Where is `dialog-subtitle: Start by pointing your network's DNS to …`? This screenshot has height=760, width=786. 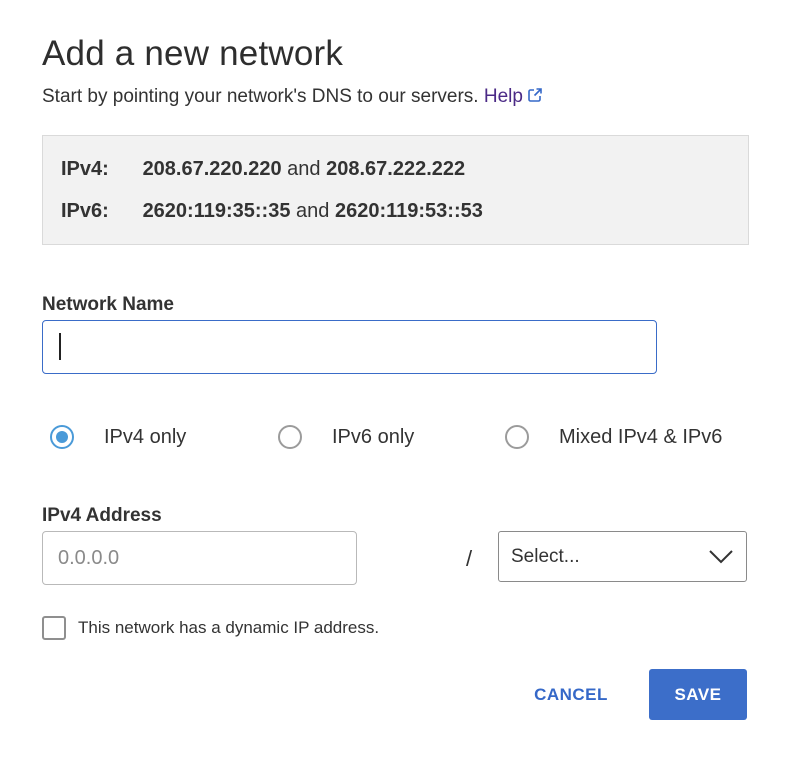
dialog-subtitle: Start by pointing your network's DNS to … is located at coordinates (292, 97).